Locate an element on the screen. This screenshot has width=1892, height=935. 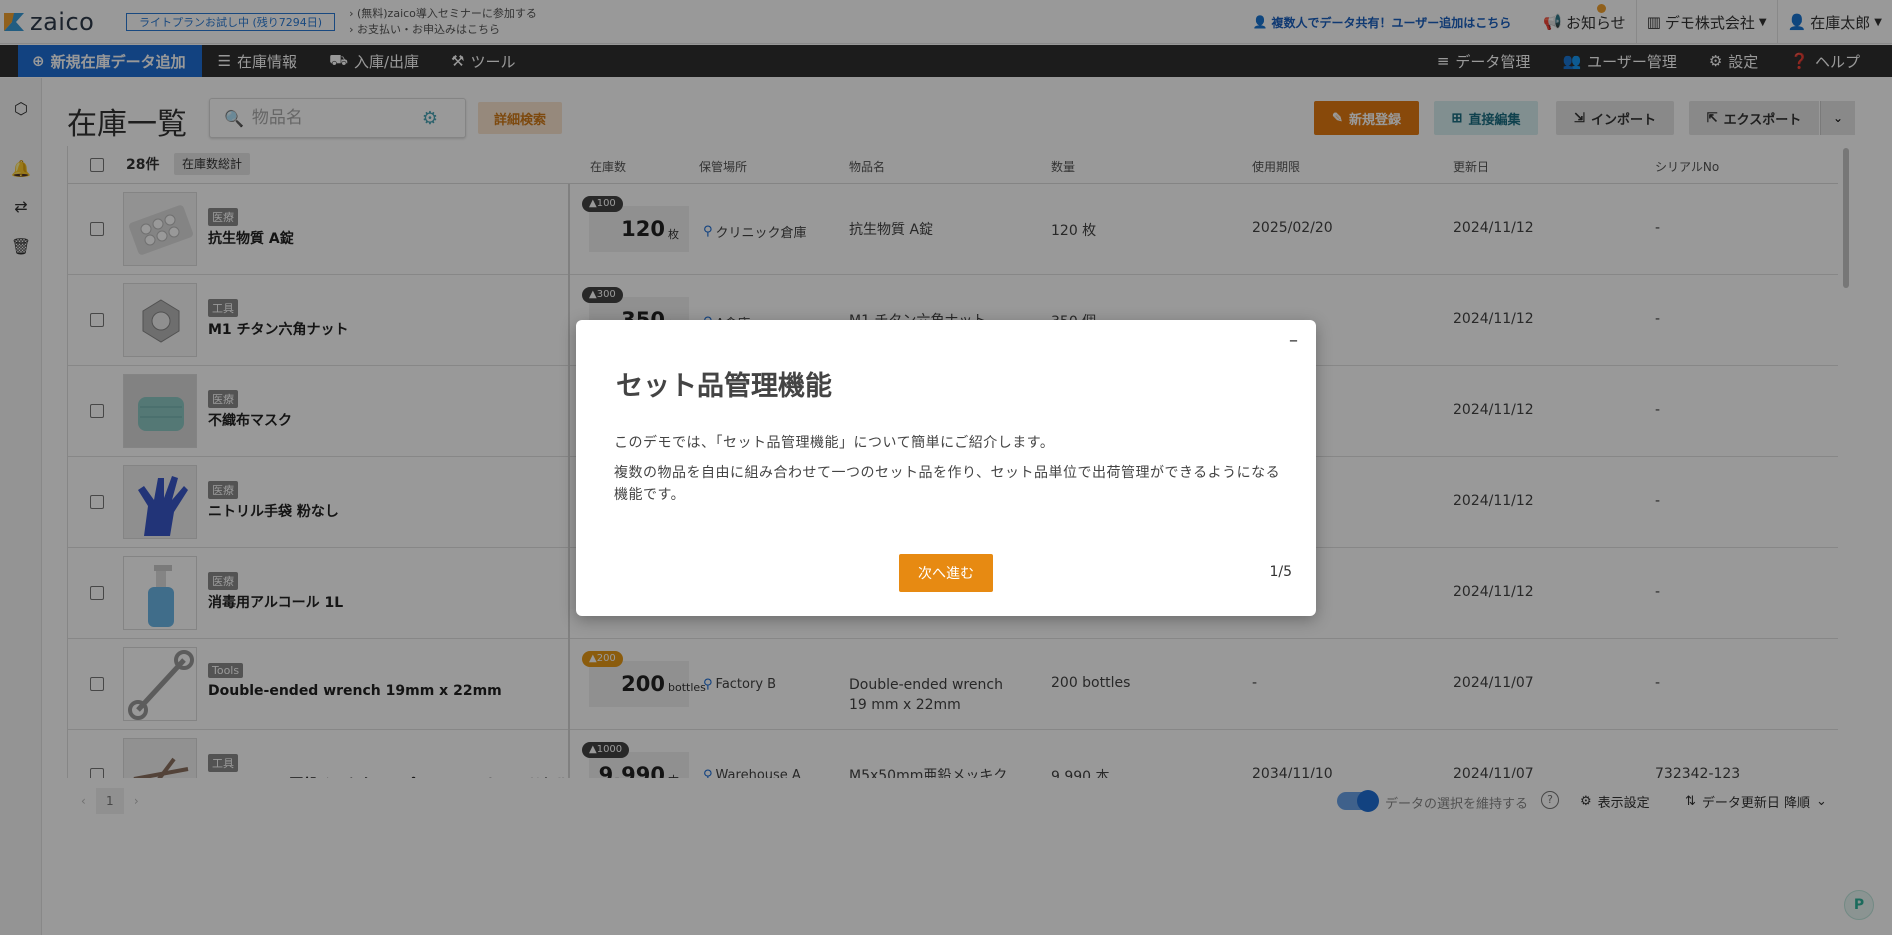
modal-page-indicator: 1/5 is located at coordinates (1280, 572).